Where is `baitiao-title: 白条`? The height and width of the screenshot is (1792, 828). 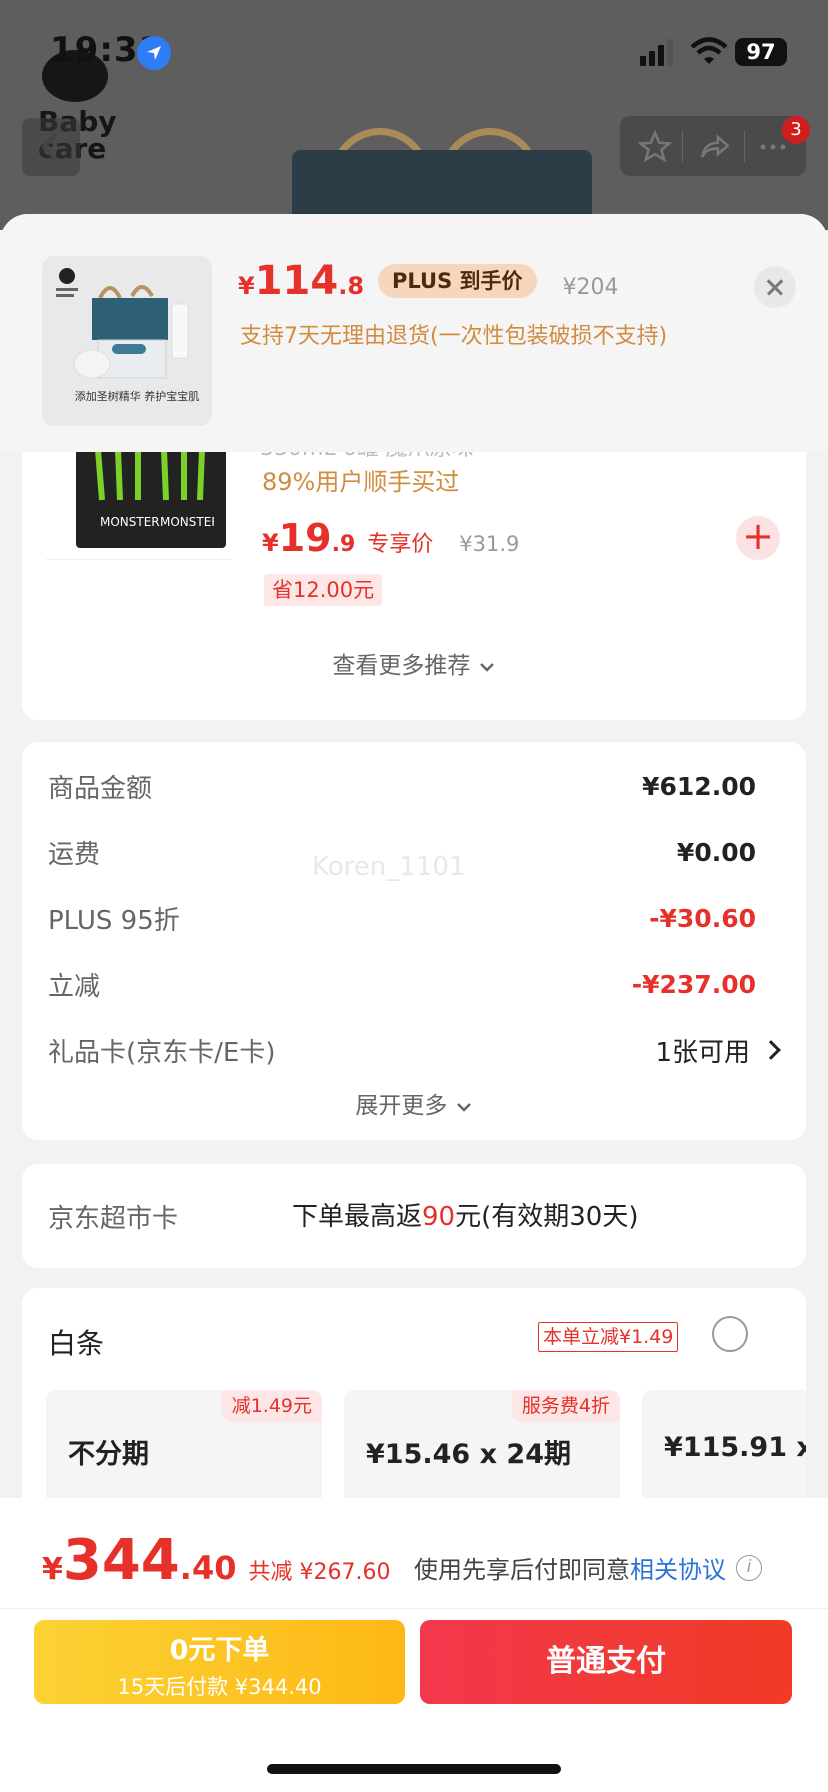
baitiao-title: 白条 is located at coordinates (76, 1343).